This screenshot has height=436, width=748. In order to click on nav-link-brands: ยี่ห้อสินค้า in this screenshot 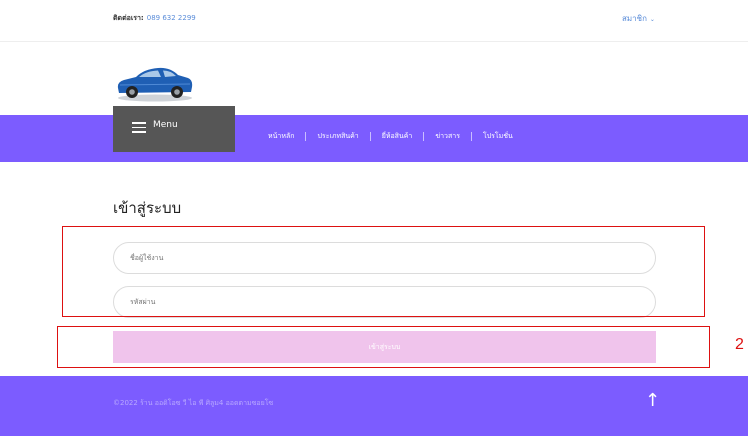, I will do `click(397, 136)`.